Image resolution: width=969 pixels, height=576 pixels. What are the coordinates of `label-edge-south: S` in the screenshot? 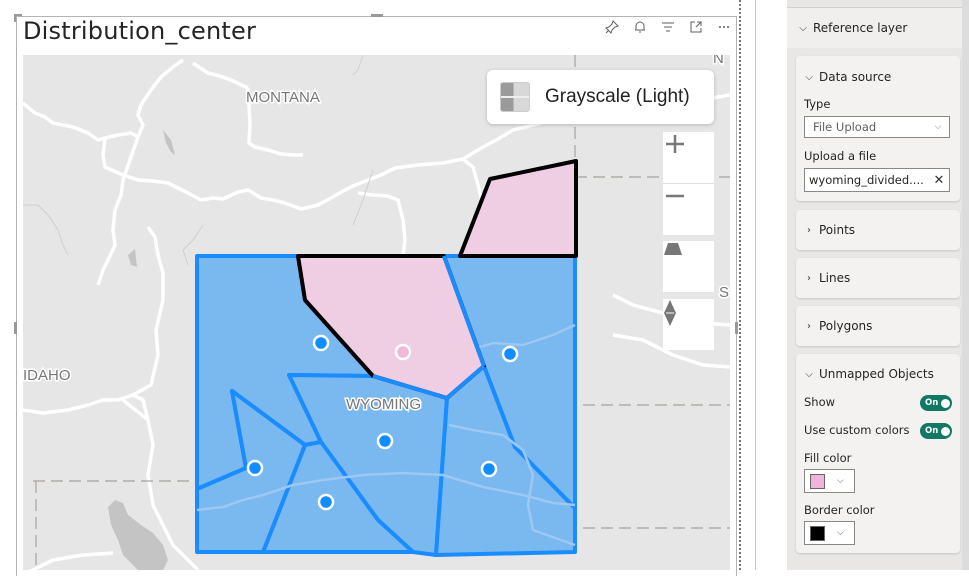 It's located at (724, 292).